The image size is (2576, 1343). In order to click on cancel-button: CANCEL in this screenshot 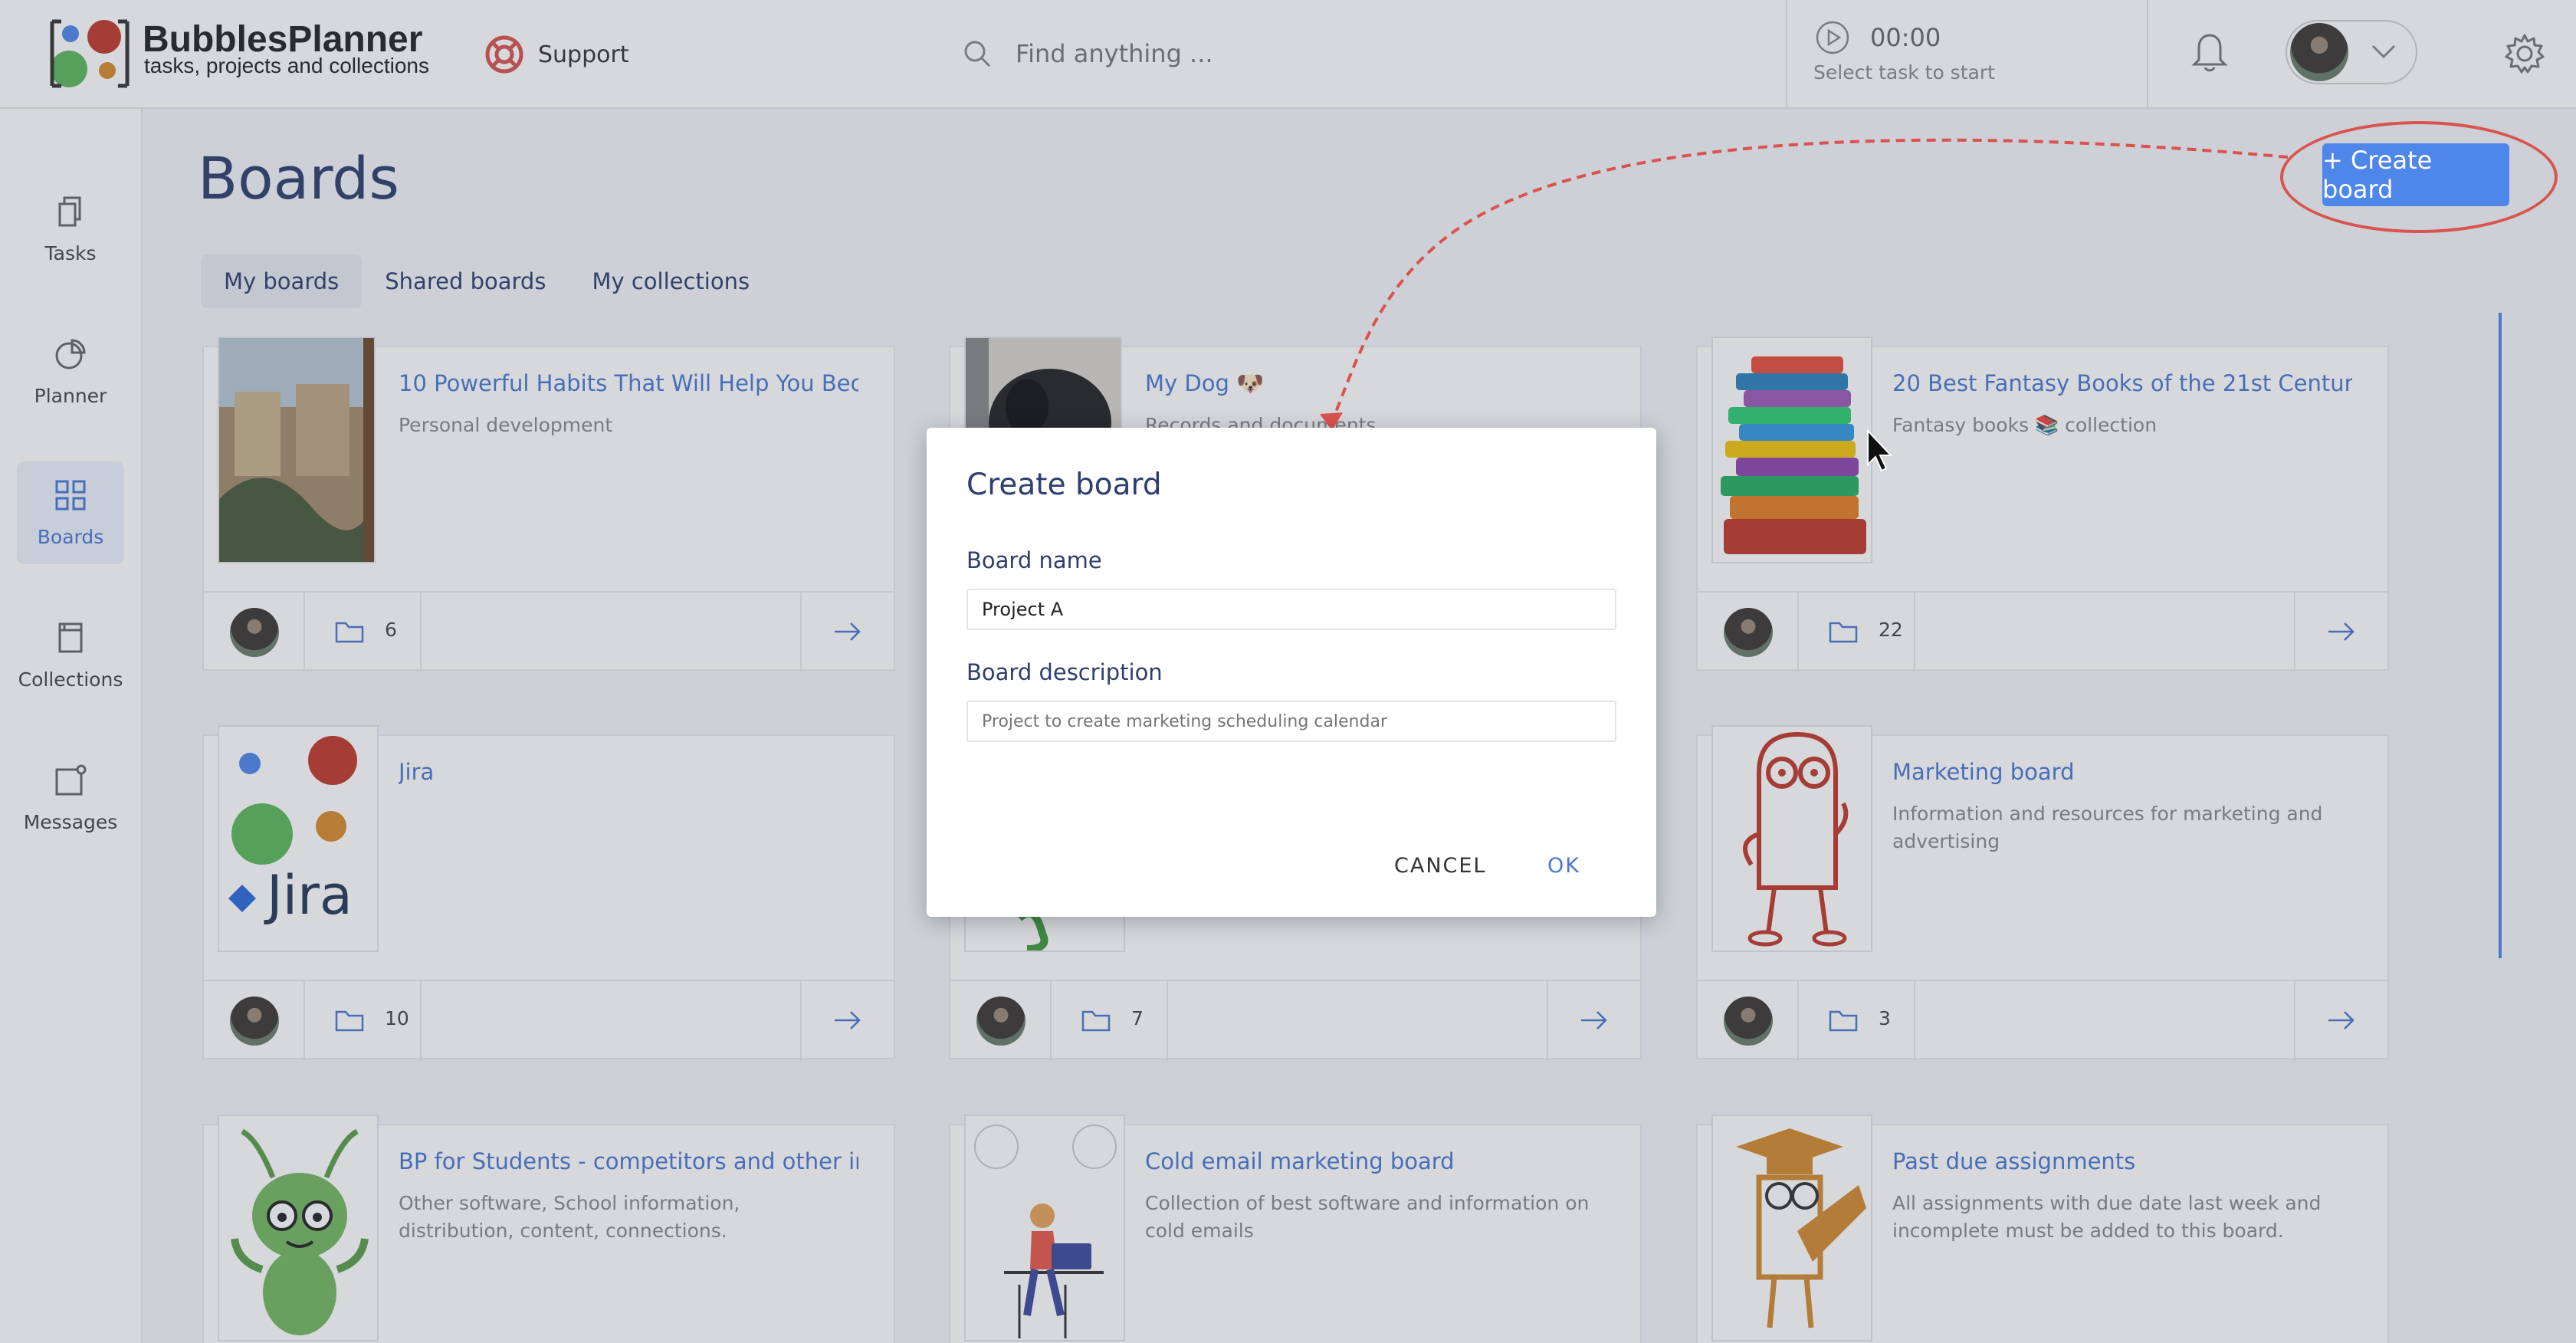, I will do `click(1440, 866)`.